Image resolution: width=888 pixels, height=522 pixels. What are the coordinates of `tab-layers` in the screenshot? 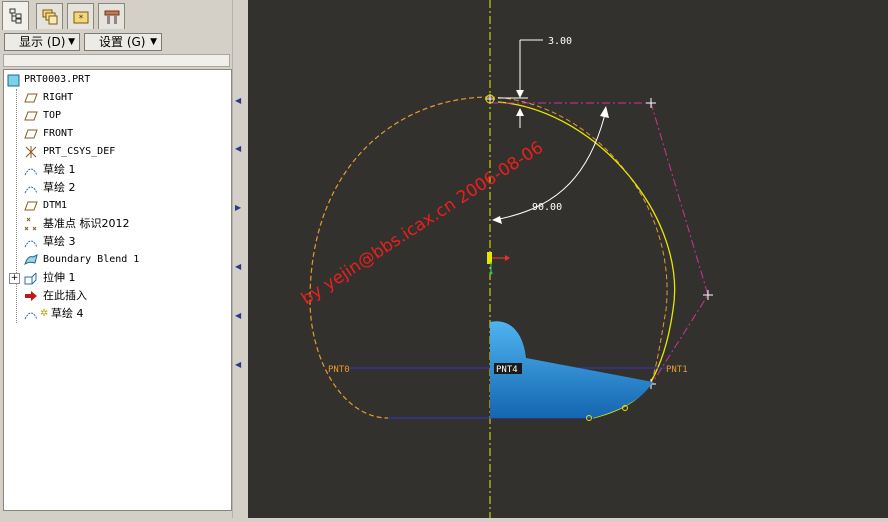 It's located at (49, 16).